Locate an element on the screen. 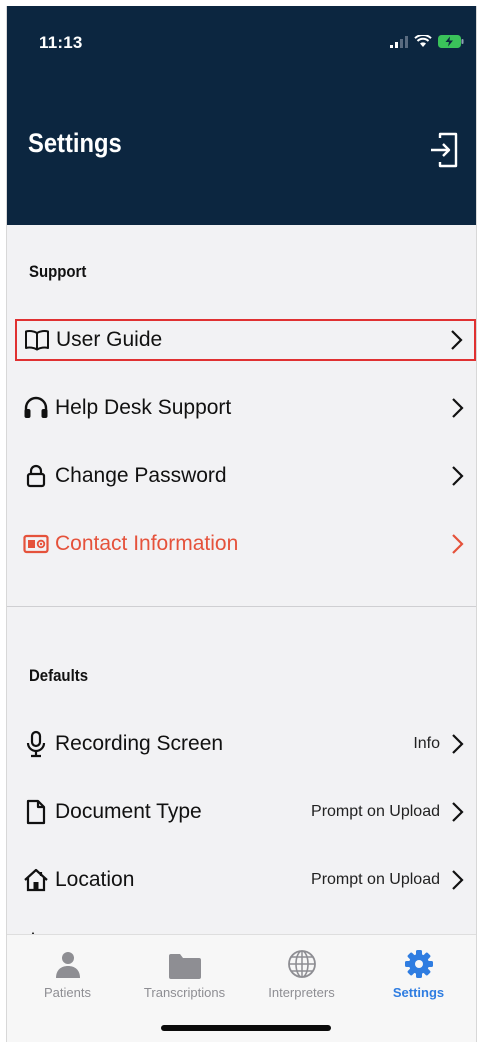 The height and width of the screenshot is (1042, 481). status-icons is located at coordinates (427, 41).